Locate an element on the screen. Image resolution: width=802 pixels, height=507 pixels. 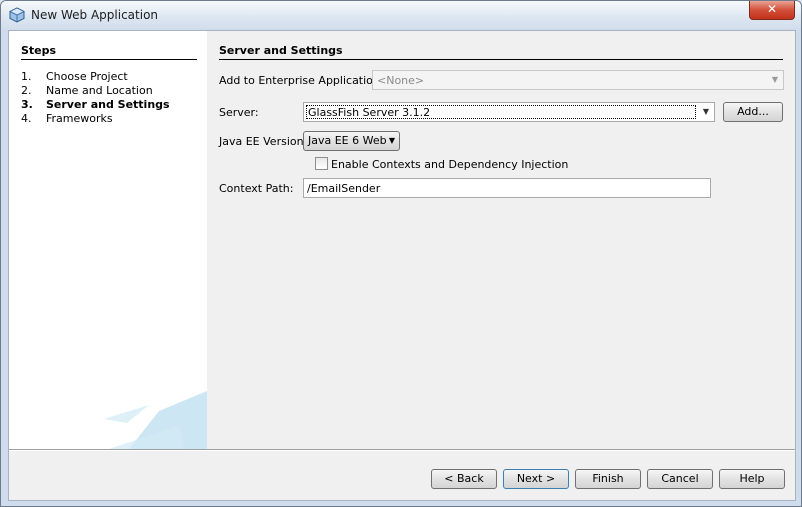
step-name-and-location: 2. Name and Location is located at coordinates (111, 91).